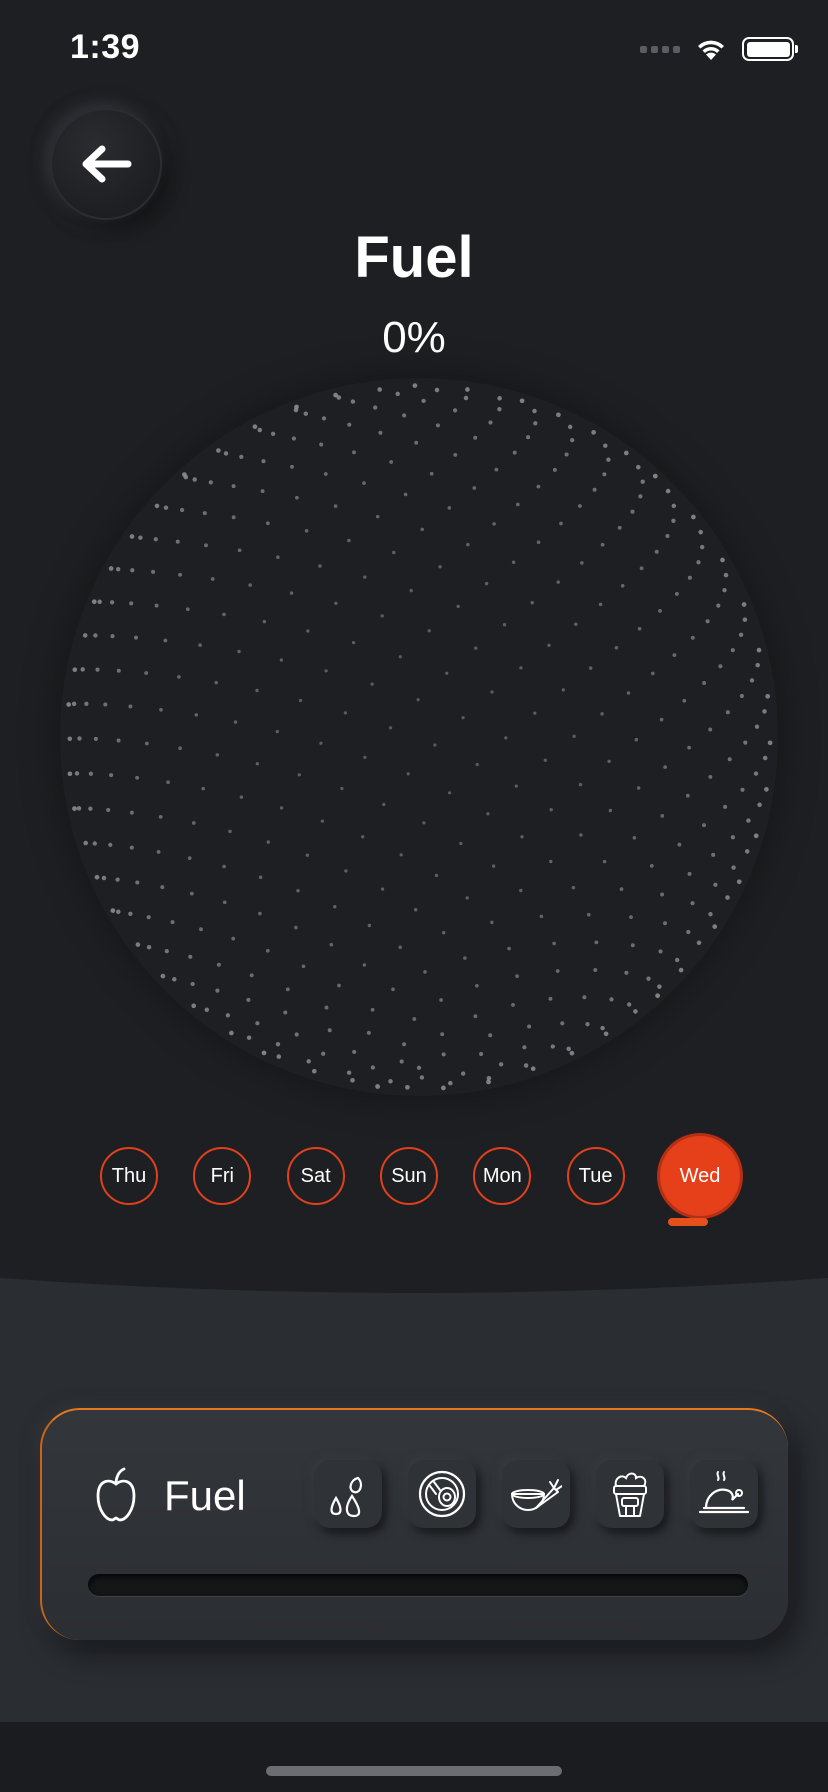  Describe the element at coordinates (414, 337) in the screenshot. I see `fuel-percent: 0%` at that location.